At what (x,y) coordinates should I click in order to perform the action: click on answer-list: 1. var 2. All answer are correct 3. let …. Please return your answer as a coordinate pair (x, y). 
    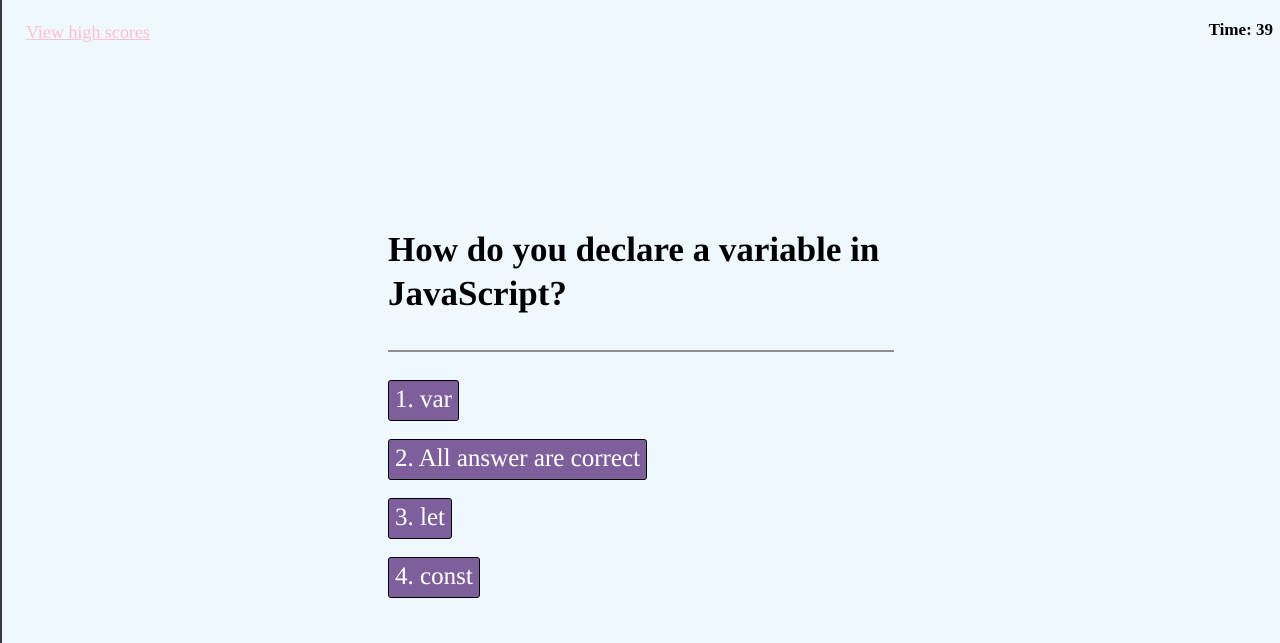
    Looking at the image, I should click on (641, 489).